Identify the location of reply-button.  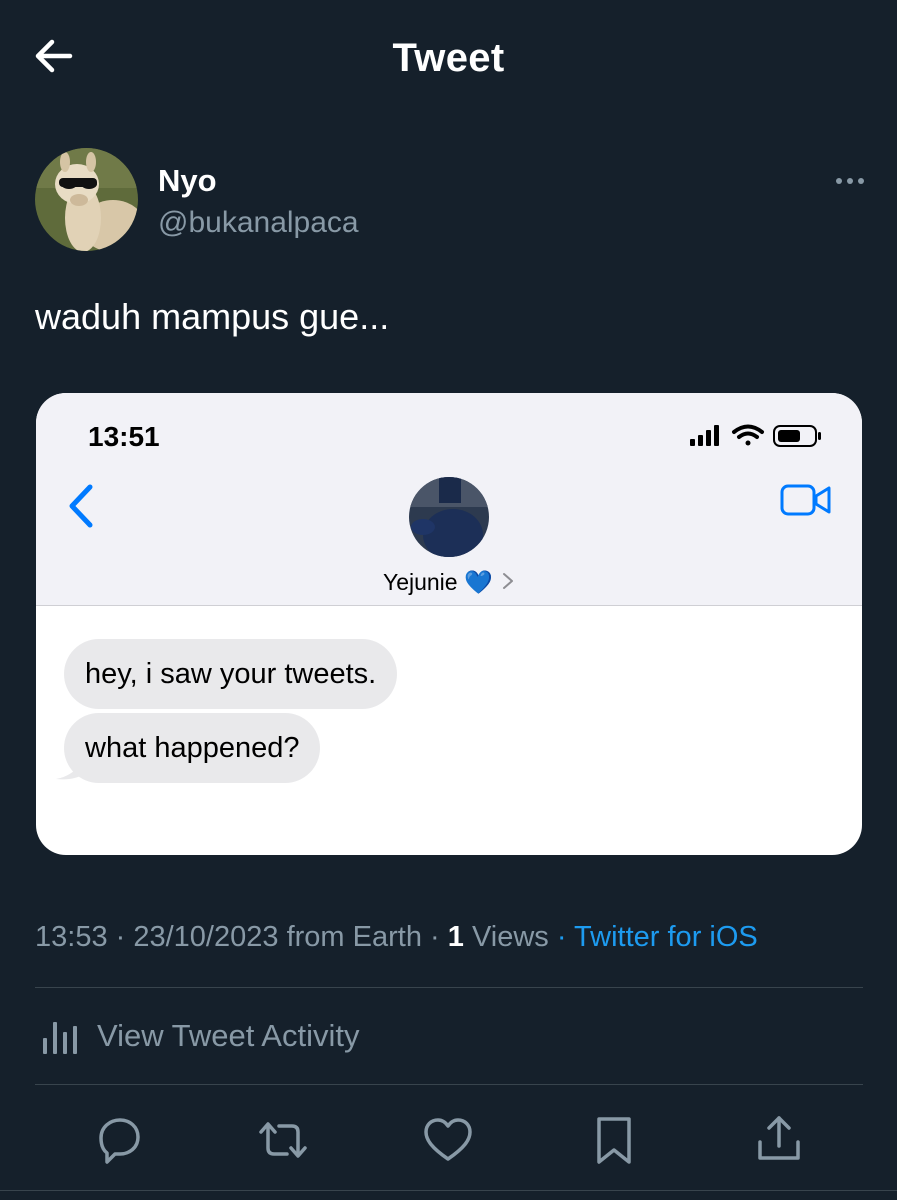
(119, 1140).